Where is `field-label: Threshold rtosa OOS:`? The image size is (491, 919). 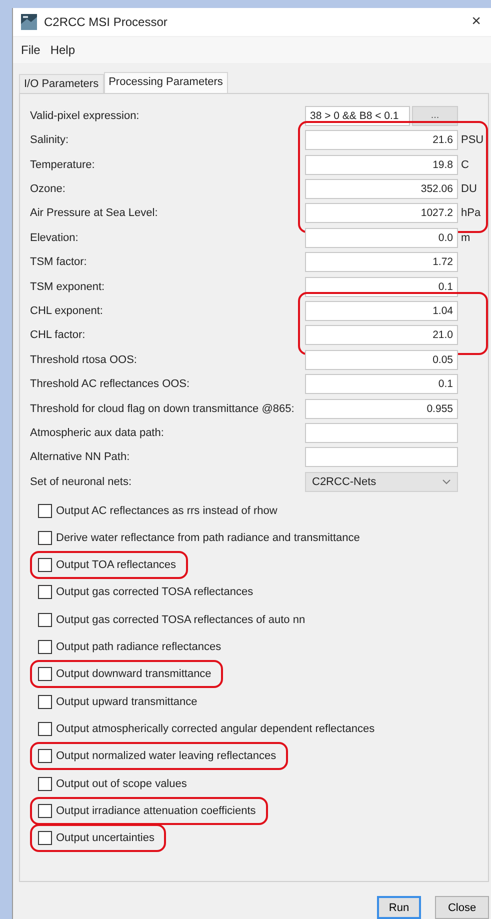 field-label: Threshold rtosa OOS: is located at coordinates (84, 360).